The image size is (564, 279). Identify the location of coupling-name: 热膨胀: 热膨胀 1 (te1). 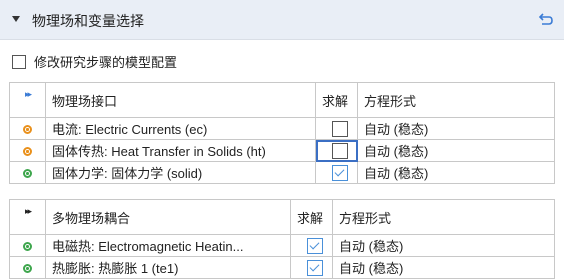
(168, 267).